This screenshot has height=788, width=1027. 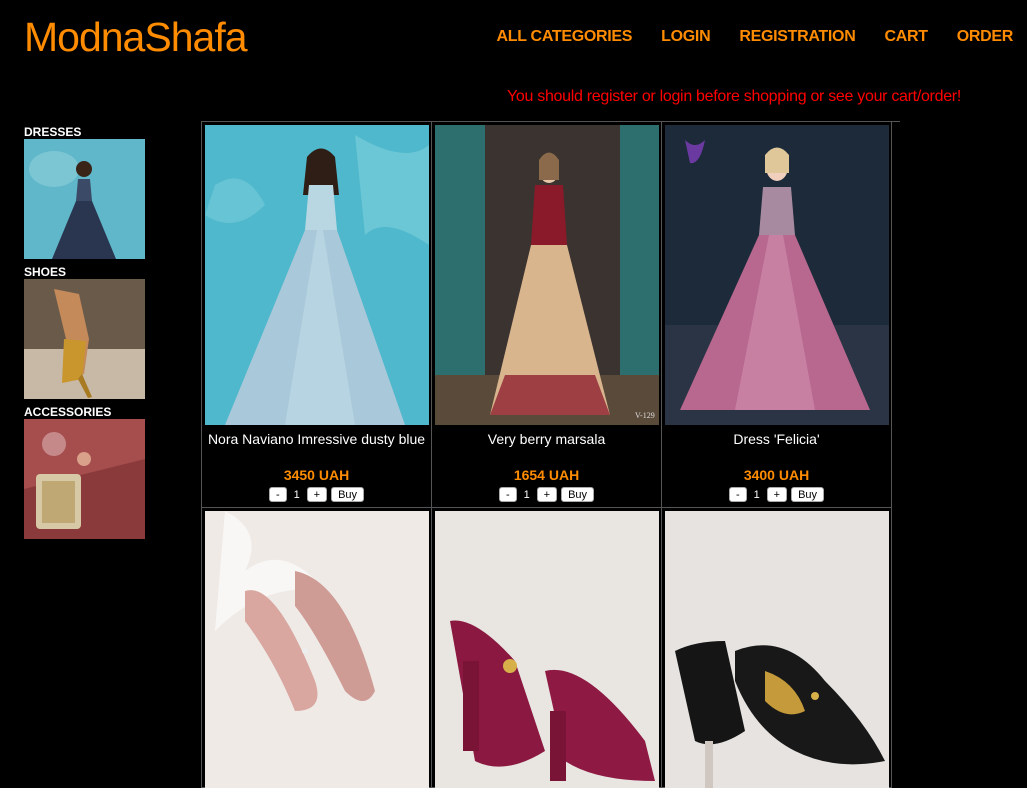 What do you see at coordinates (546, 449) in the screenshot?
I see `product-name: Very berry marsala` at bounding box center [546, 449].